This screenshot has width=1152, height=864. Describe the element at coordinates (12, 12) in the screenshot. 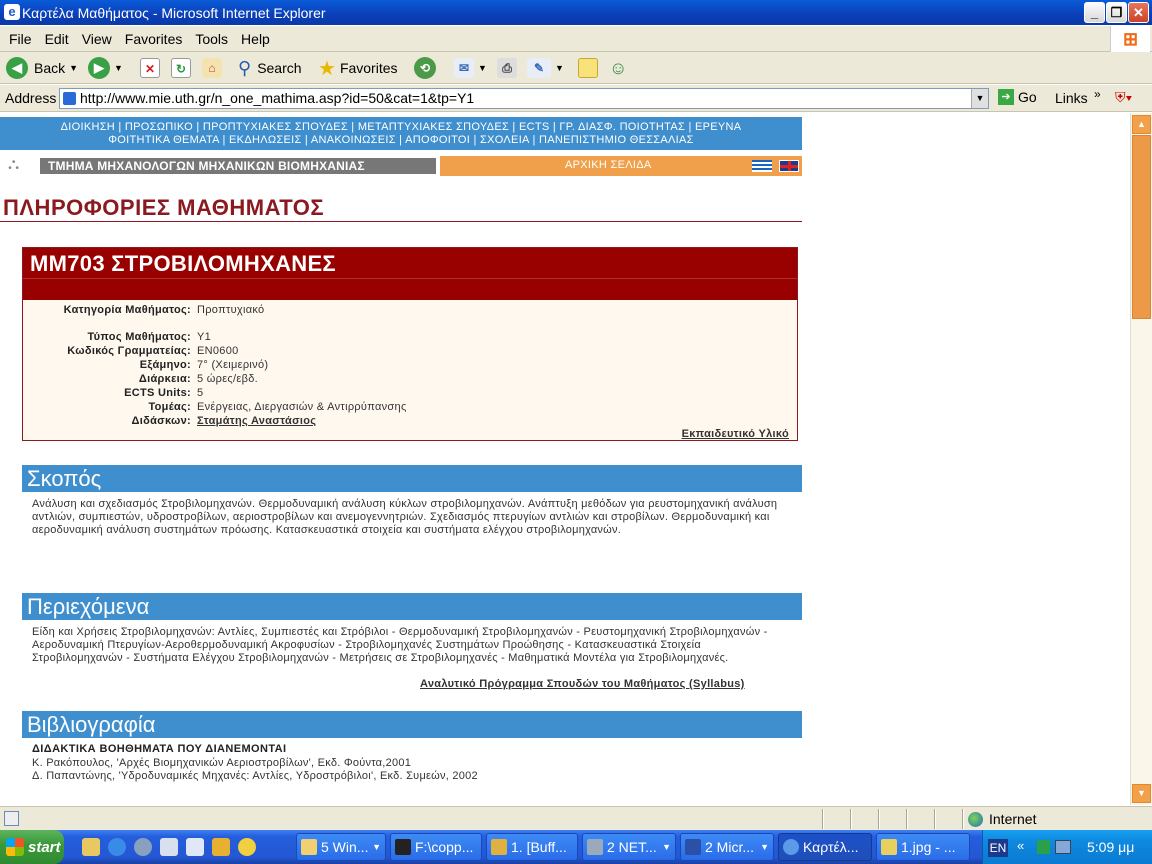

I see `ie-app-icon: e` at that location.